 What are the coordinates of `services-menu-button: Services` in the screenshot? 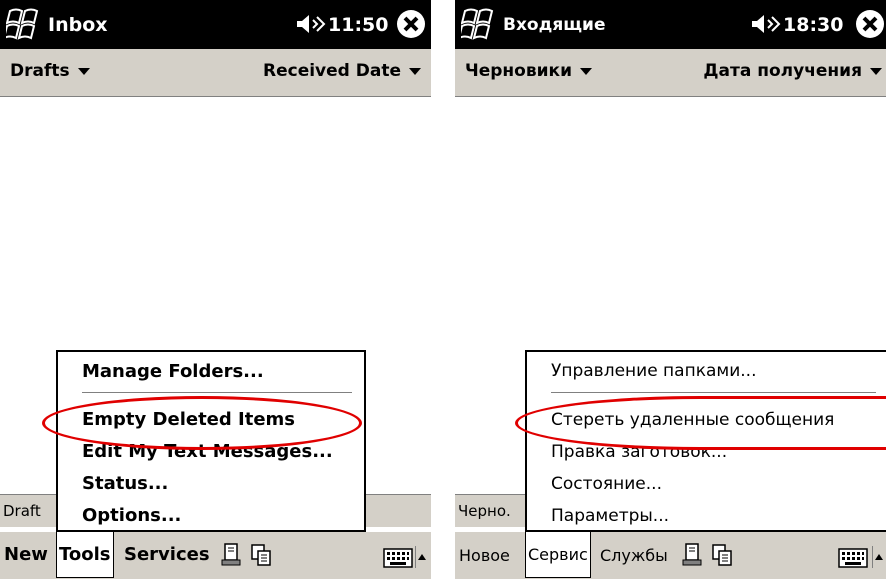 It's located at (167, 554).